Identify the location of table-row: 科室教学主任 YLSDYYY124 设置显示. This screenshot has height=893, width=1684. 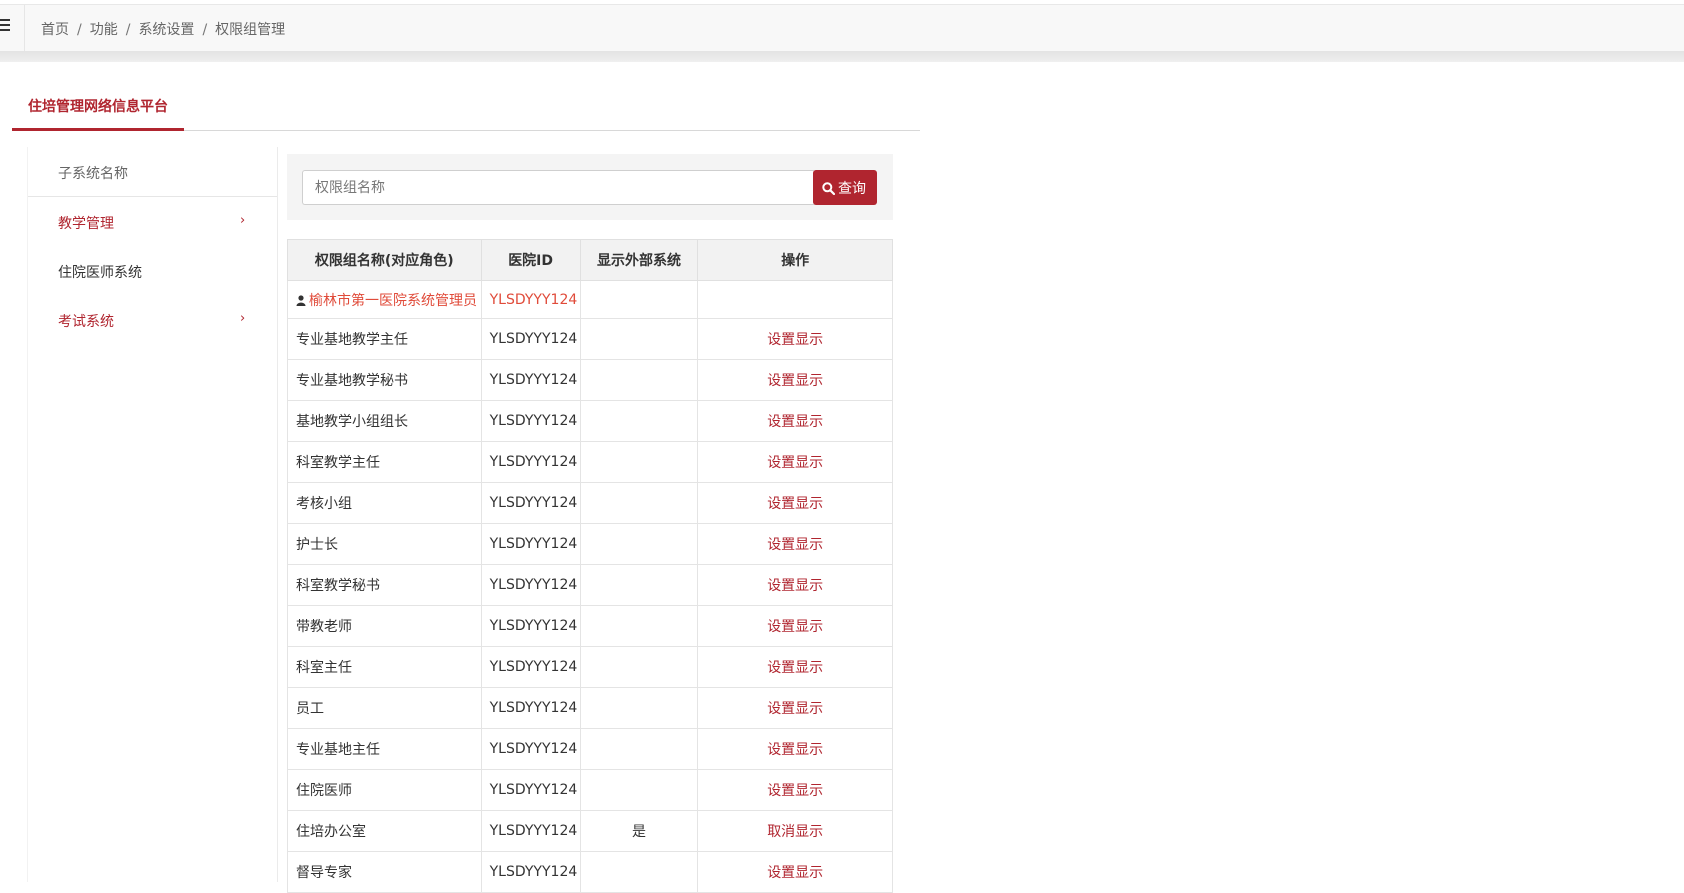
(590, 462).